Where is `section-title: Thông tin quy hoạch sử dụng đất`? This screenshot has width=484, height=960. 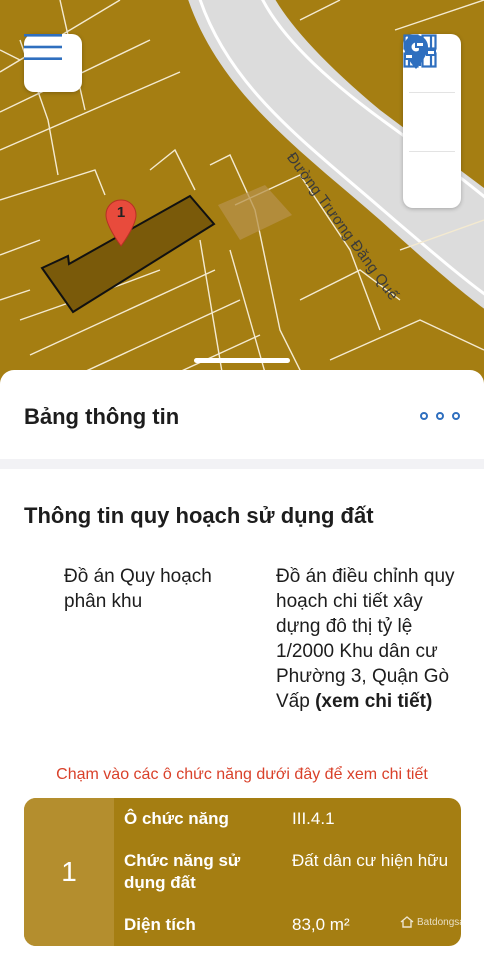 section-title: Thông tin quy hoạch sử dụng đất is located at coordinates (199, 515).